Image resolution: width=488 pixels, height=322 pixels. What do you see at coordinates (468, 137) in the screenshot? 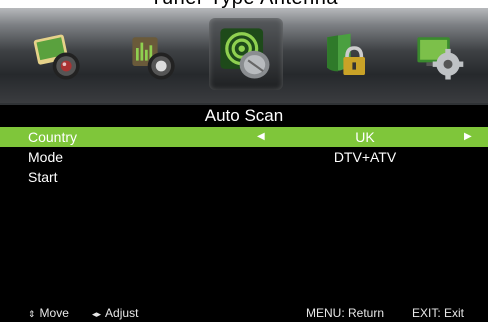
I see `right-arrow-icon: ▶` at bounding box center [468, 137].